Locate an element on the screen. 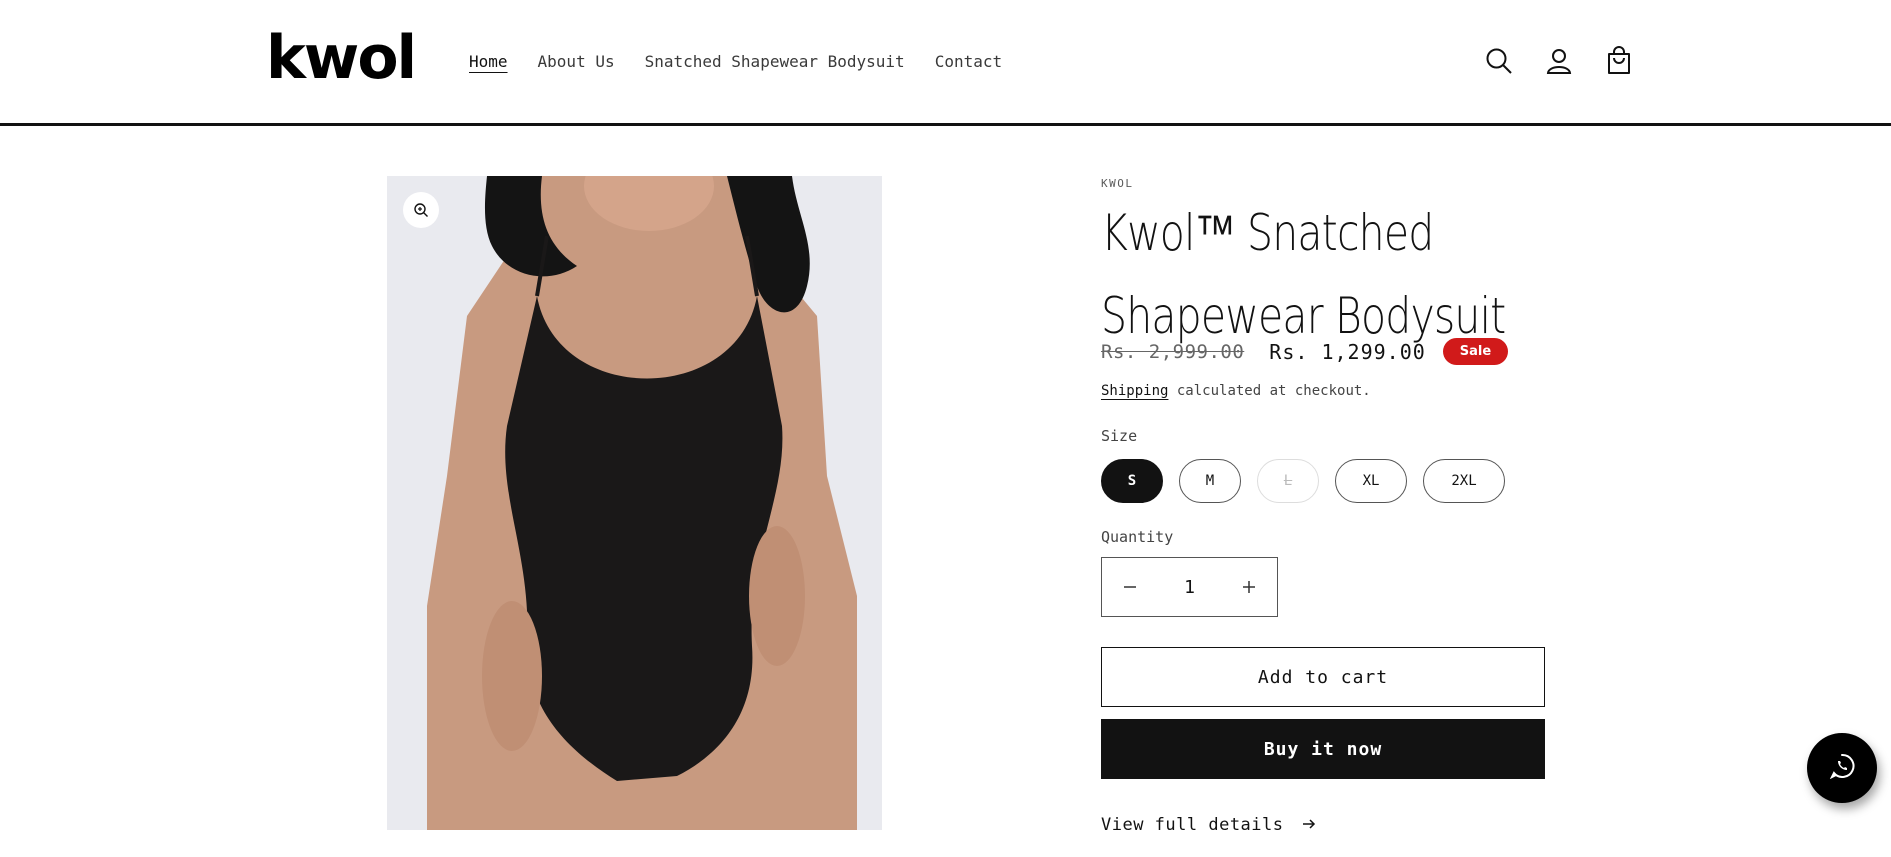  size-options: S M L XL 2XL is located at coordinates (1303, 481).